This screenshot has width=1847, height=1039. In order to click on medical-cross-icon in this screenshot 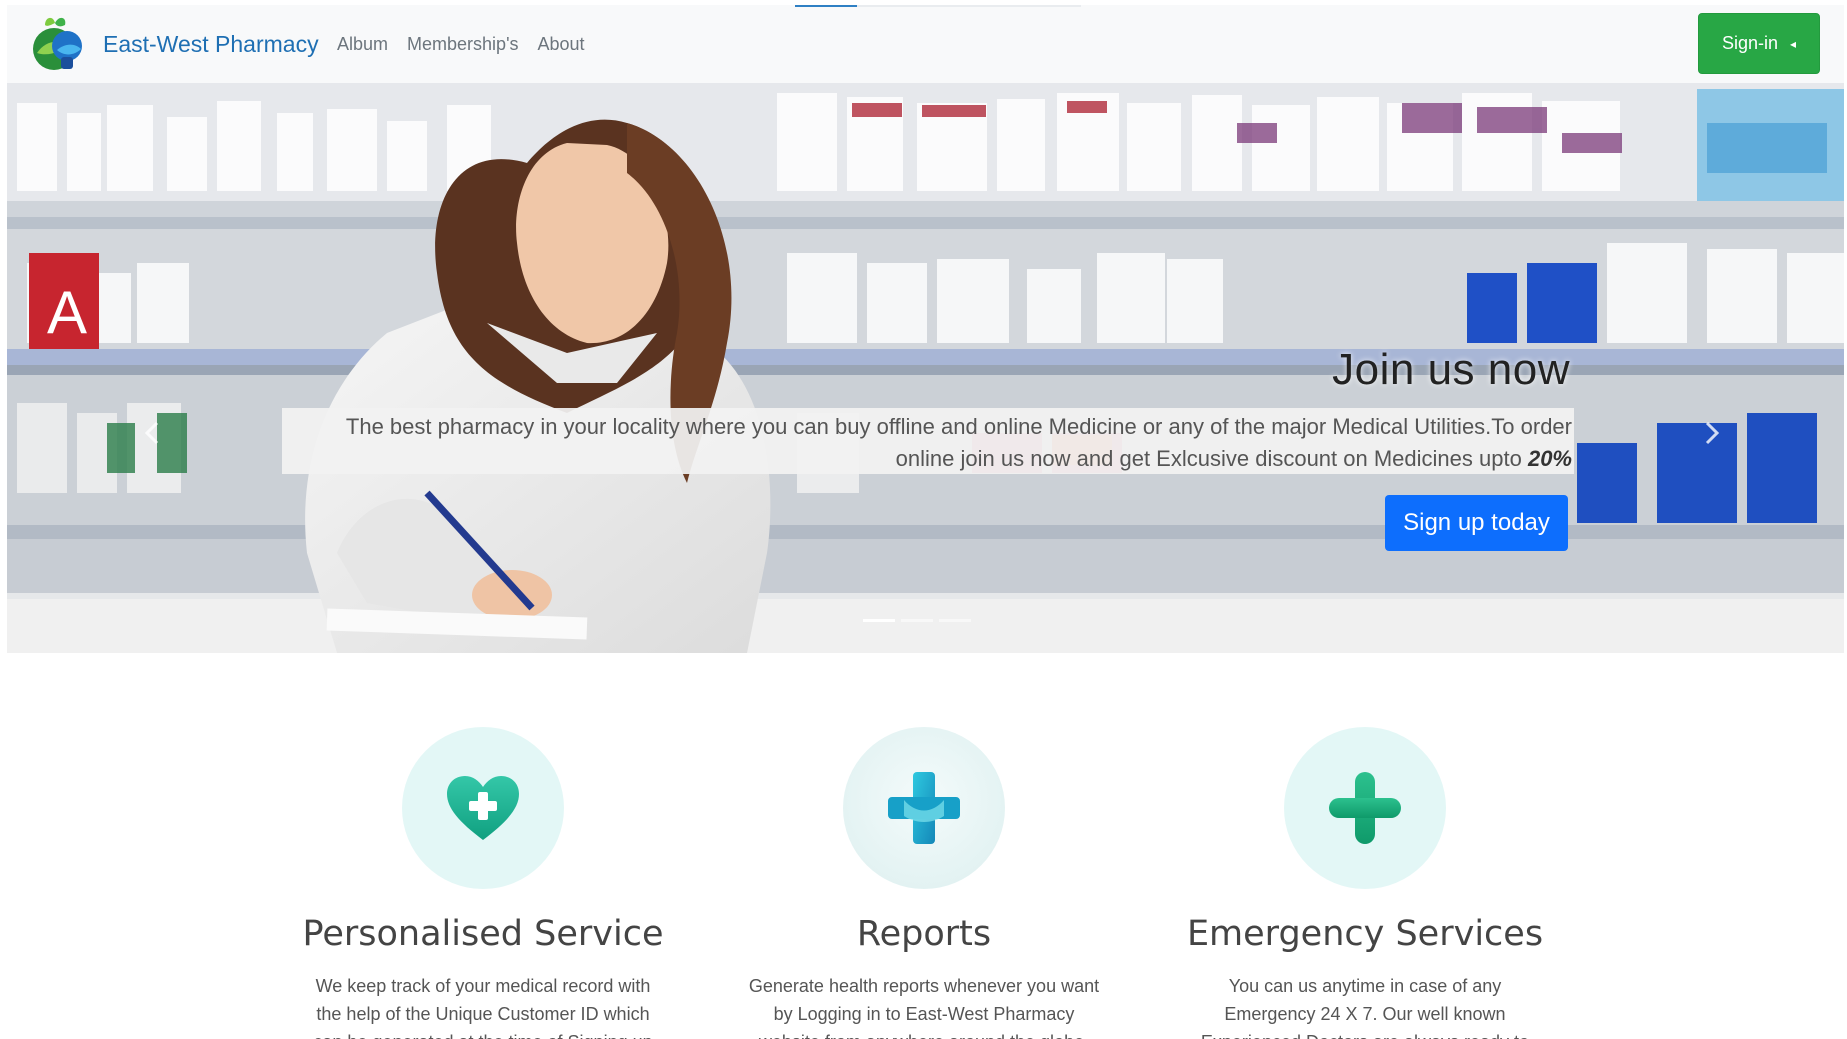, I will do `click(924, 808)`.